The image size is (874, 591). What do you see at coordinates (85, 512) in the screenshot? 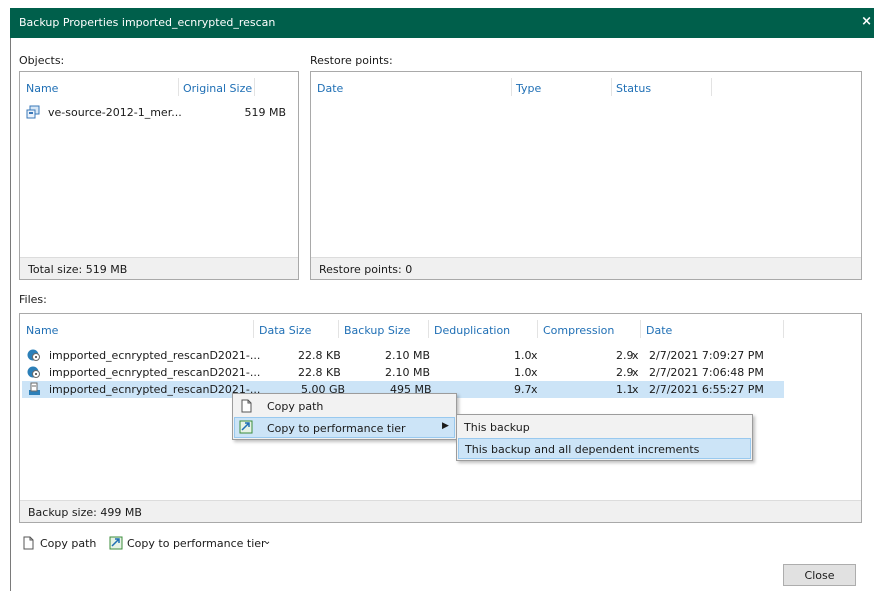
I see `files-backup-size-total: Backup size: 499 MB` at bounding box center [85, 512].